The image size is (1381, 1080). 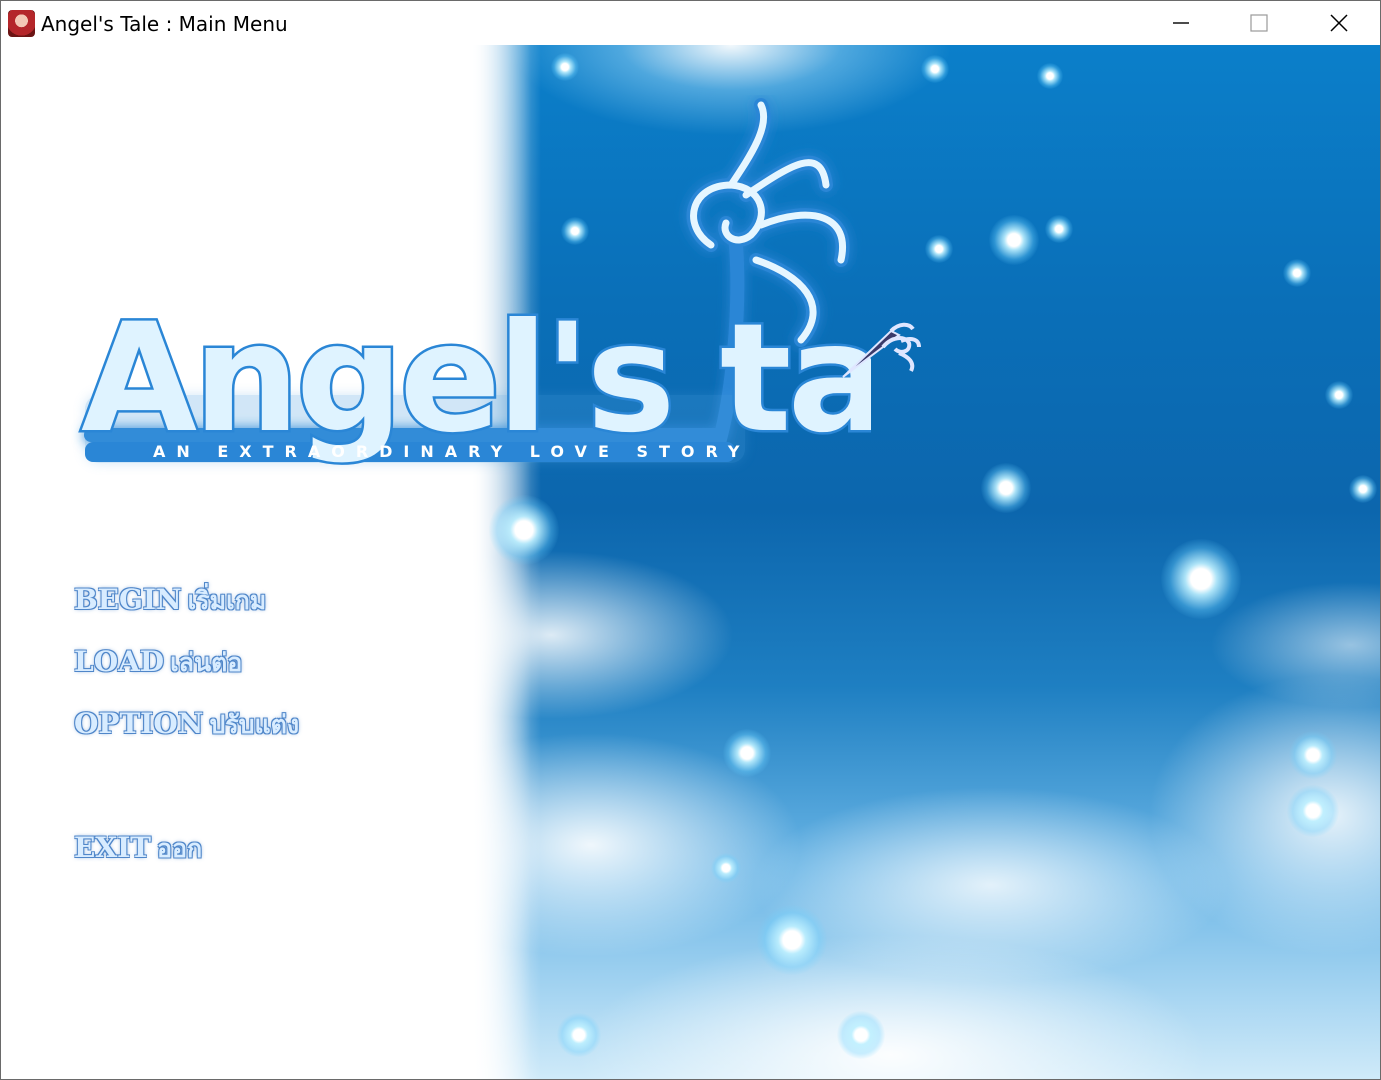 I want to click on close-icon, so click(x=1339, y=23).